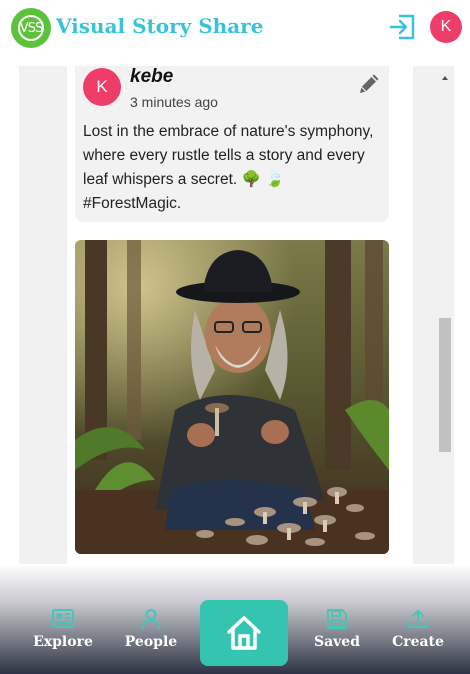  What do you see at coordinates (63, 642) in the screenshot?
I see `nav-explore-label: Explore` at bounding box center [63, 642].